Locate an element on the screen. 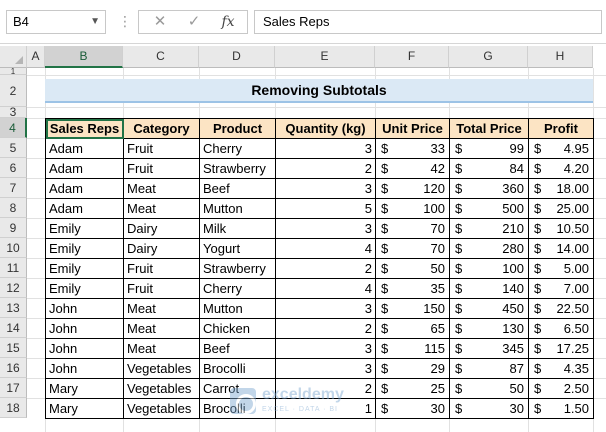  currency-cell: $280 is located at coordinates (489, 248).